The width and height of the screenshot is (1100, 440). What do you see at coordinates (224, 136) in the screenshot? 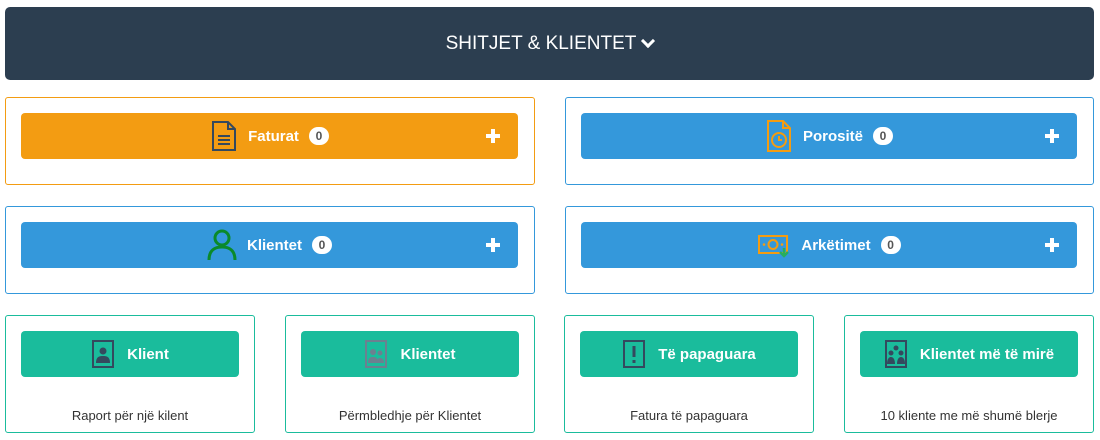
I see `document-icon` at bounding box center [224, 136].